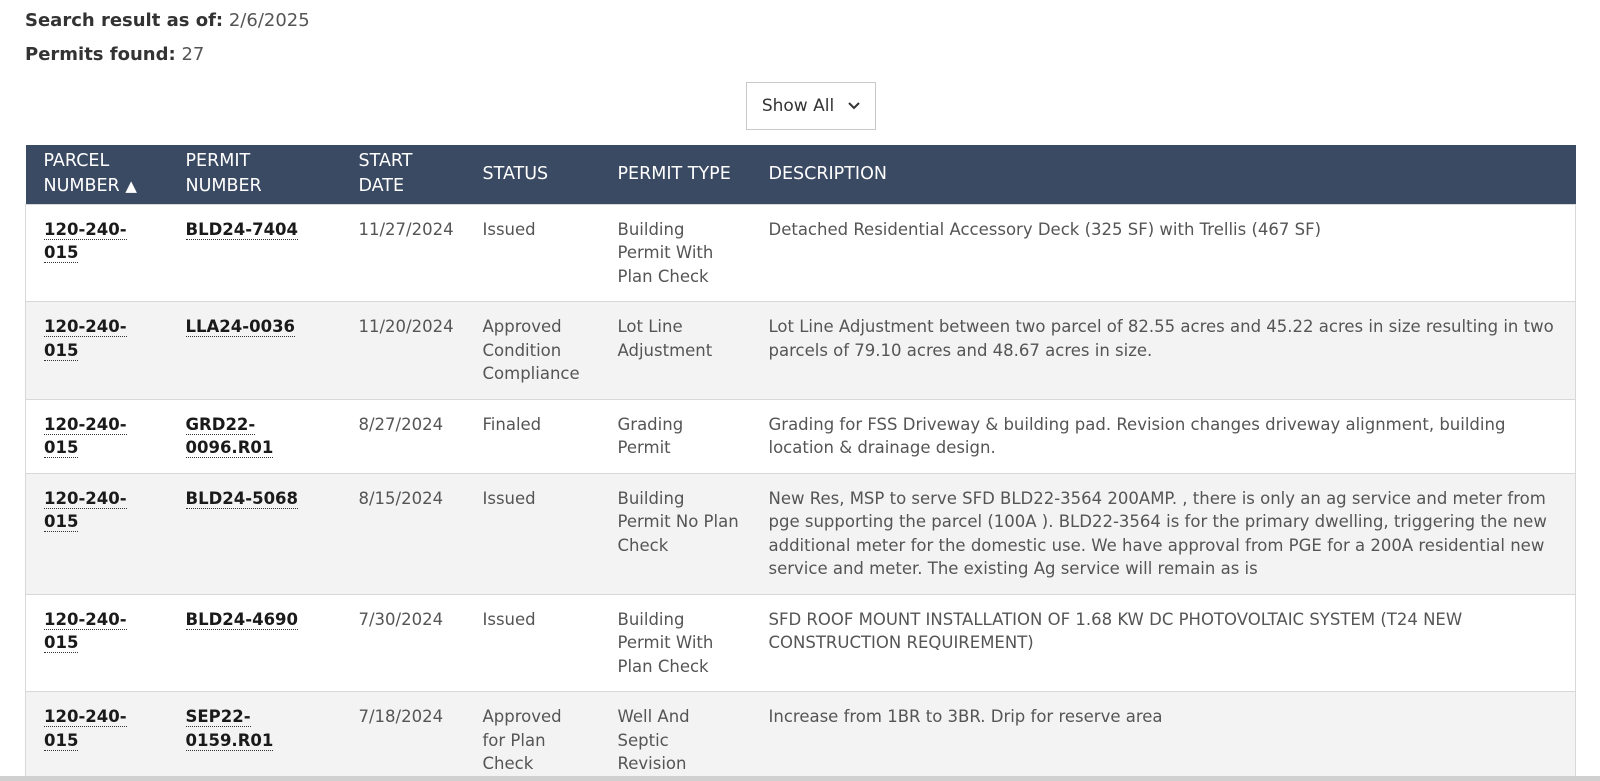 The height and width of the screenshot is (781, 1600). I want to click on permit-number-link: BLD24-5068, so click(242, 498).